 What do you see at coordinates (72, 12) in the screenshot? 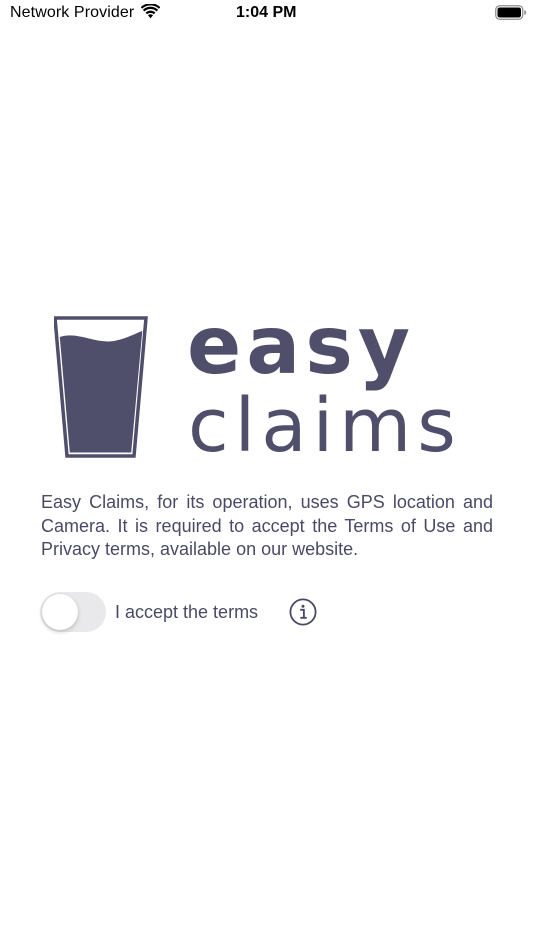
I see `carrier-name: Network Provider` at bounding box center [72, 12].